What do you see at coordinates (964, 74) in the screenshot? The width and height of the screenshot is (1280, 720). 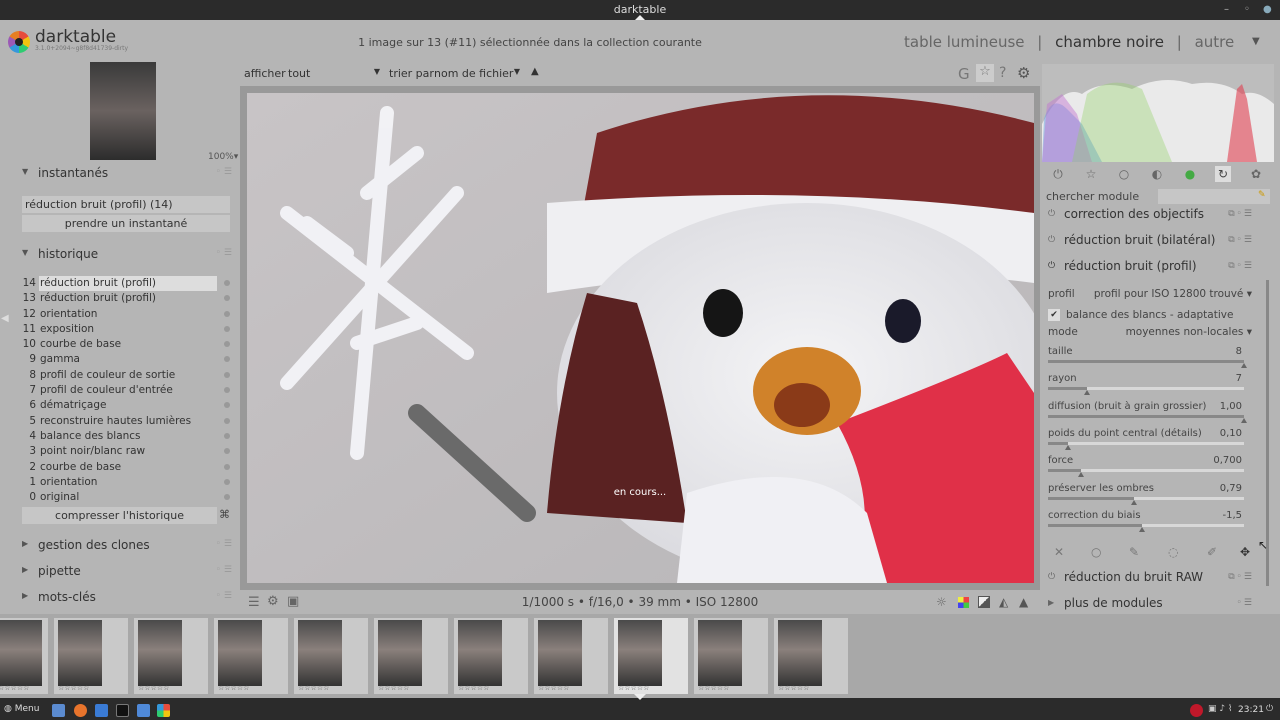 I see `grouping-icon: G` at bounding box center [964, 74].